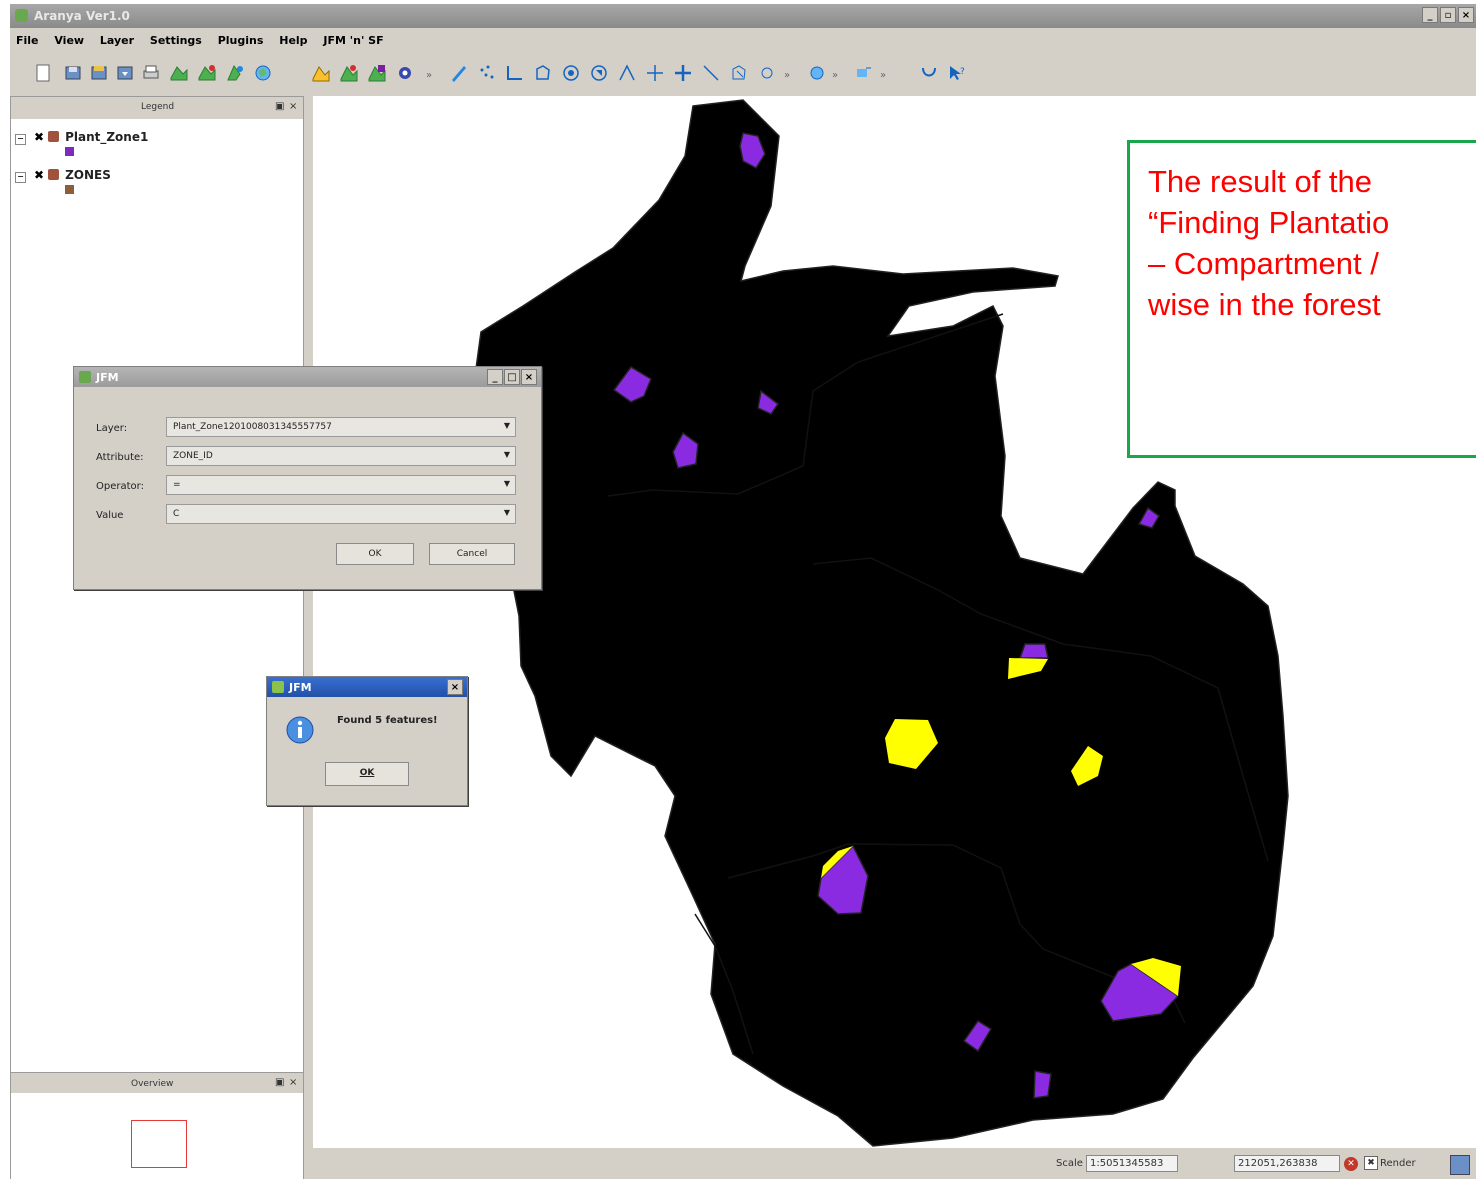 The width and height of the screenshot is (1476, 1179). Describe the element at coordinates (177, 485) in the screenshot. I see `operator-select-value: =` at that location.